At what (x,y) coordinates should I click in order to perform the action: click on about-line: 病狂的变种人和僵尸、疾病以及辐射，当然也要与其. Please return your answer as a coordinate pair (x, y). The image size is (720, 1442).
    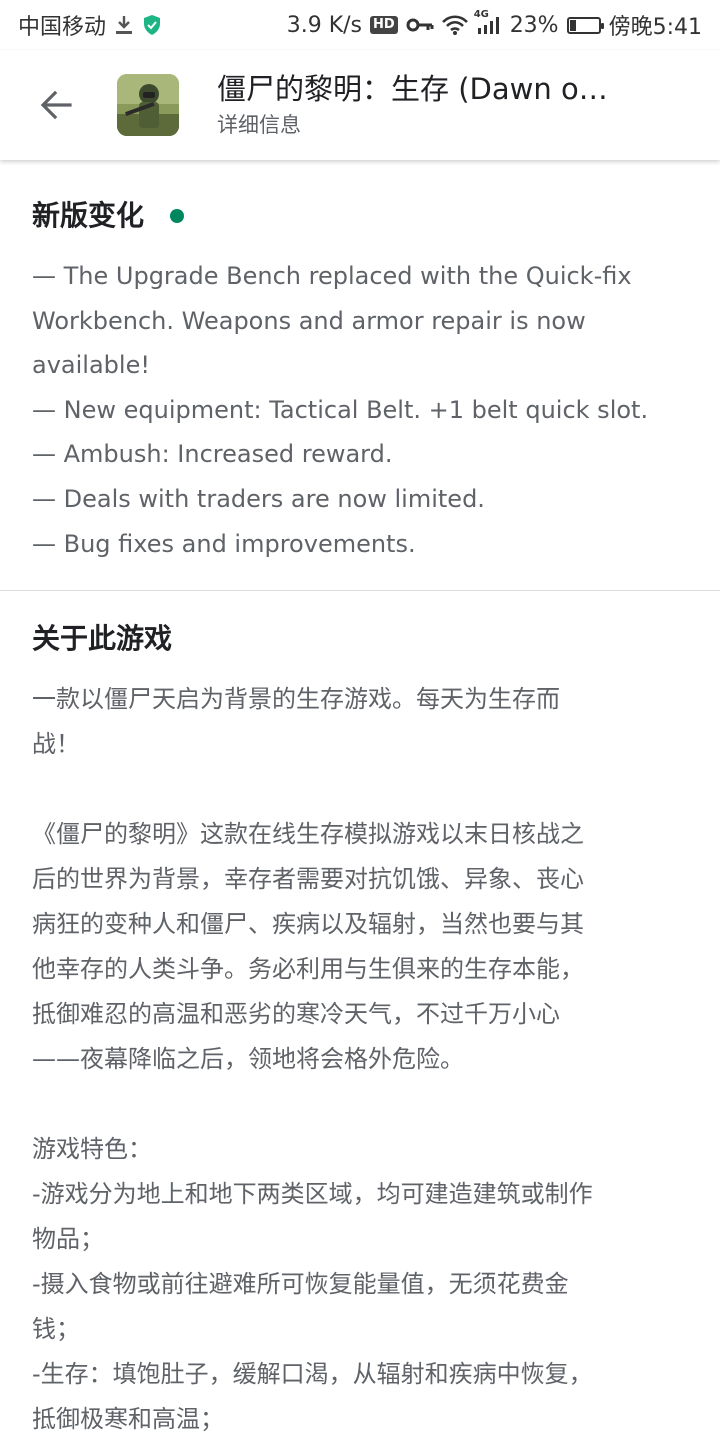
    Looking at the image, I should click on (308, 924).